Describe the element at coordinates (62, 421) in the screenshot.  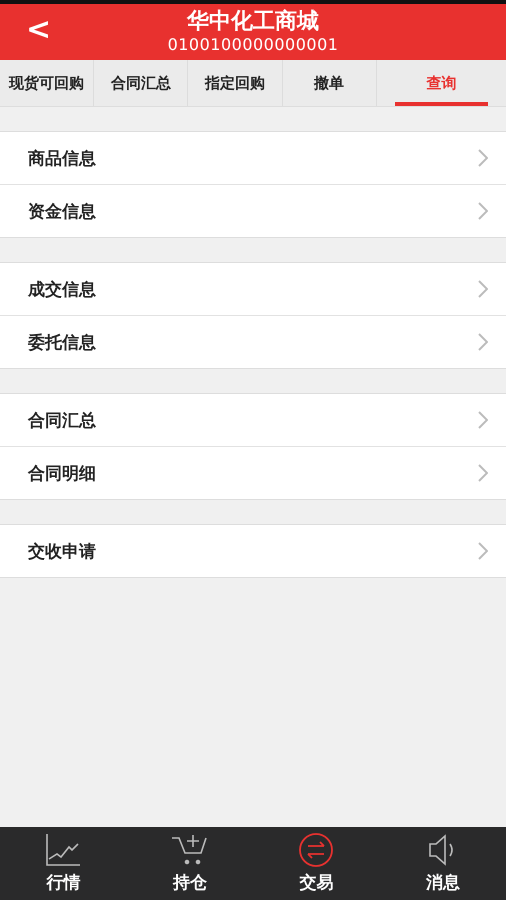
I see `menu-label: 合同汇总` at that location.